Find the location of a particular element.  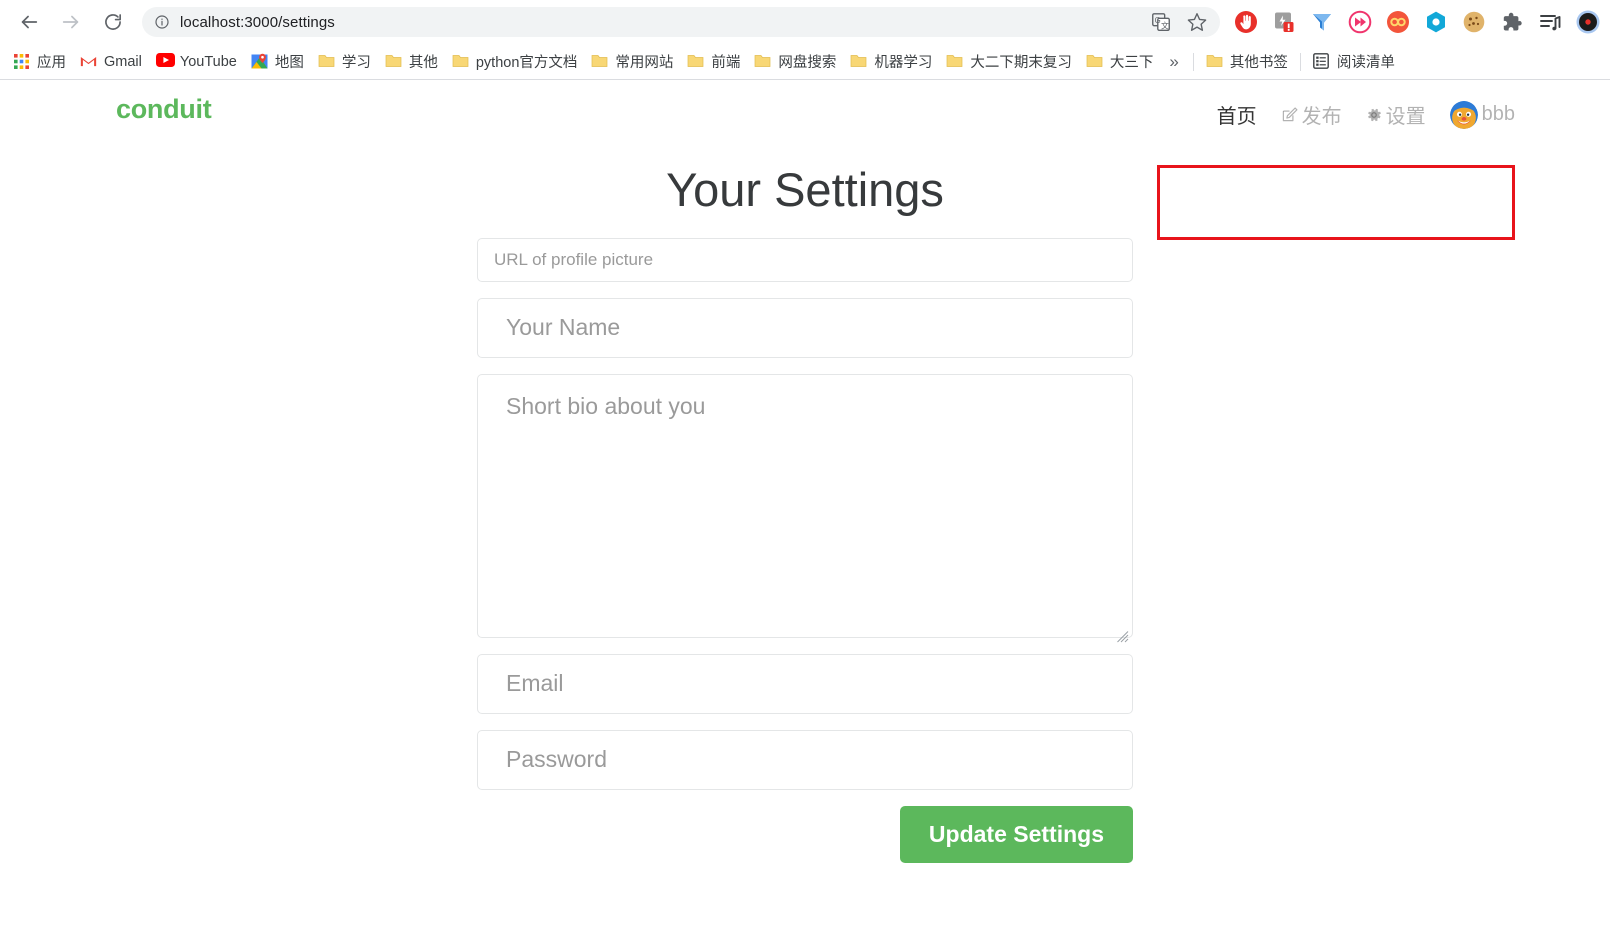

svg-text: G is located at coordinates (1158, 20).